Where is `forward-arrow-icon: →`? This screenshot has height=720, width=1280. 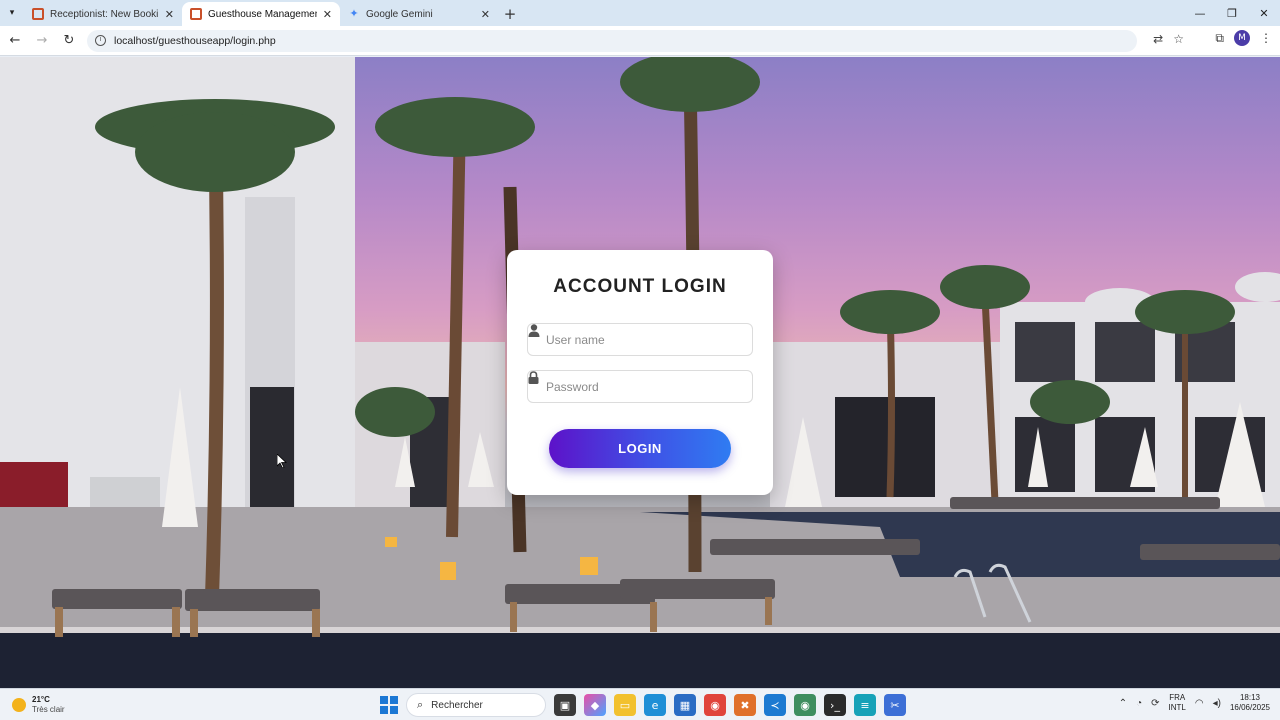
forward-arrow-icon: → is located at coordinates (42, 41).